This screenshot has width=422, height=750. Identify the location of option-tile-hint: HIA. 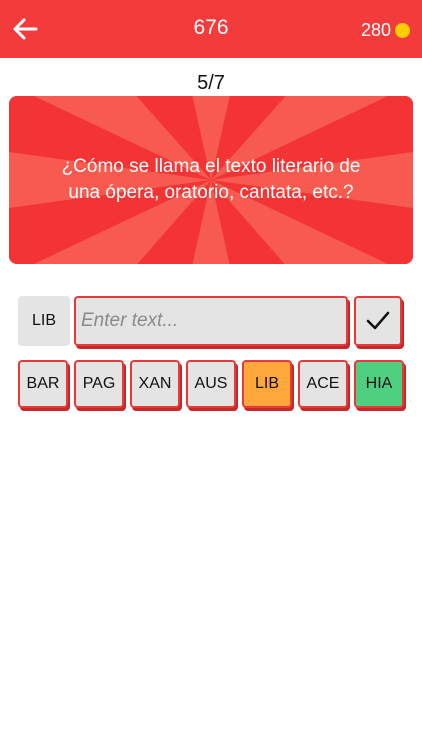
(379, 384).